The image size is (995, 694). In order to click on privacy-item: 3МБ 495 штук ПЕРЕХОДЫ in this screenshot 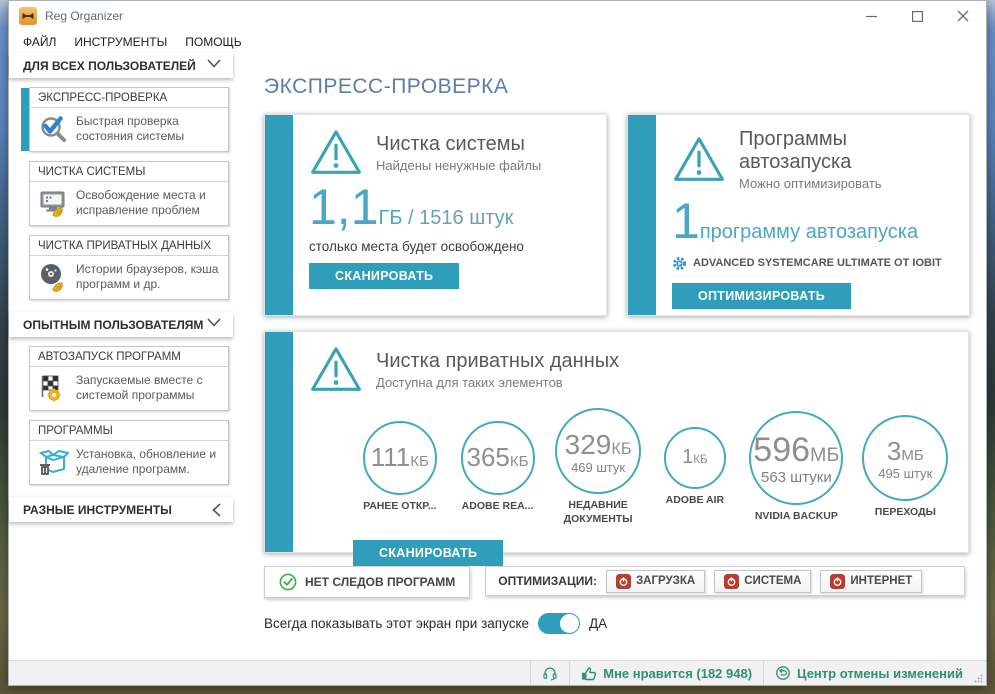, I will do `click(905, 467)`.